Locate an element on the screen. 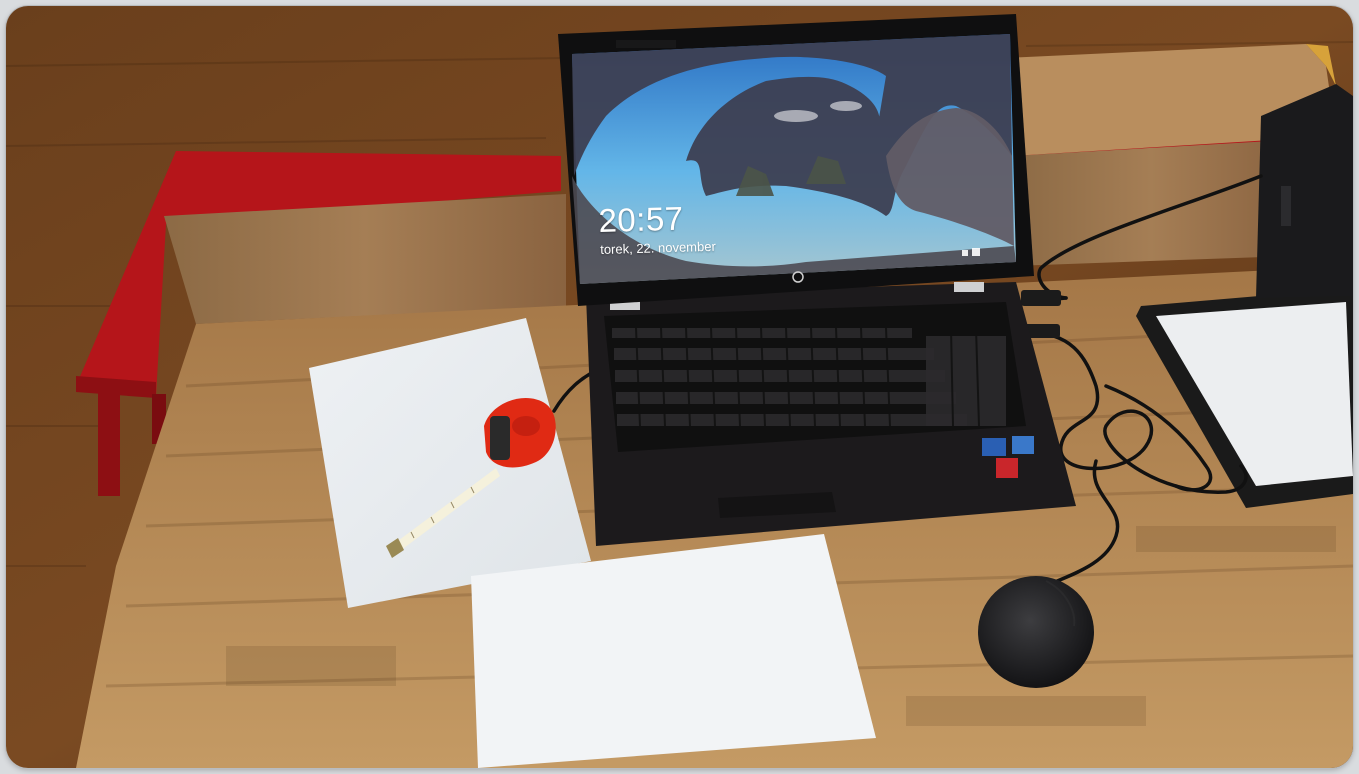 The width and height of the screenshot is (1359, 774). network-icon is located at coordinates (965, 253).